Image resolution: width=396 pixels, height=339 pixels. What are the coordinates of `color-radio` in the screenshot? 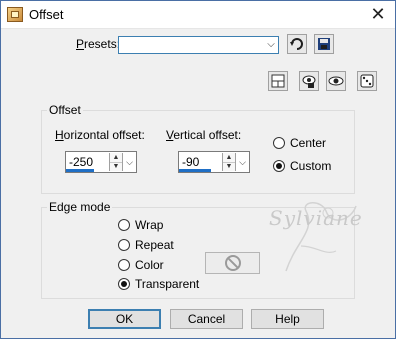 It's located at (124, 265).